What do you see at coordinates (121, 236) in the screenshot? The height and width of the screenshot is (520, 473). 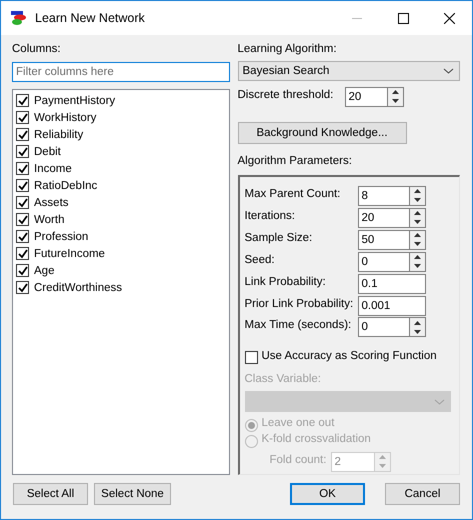 I see `column-item: Profession` at bounding box center [121, 236].